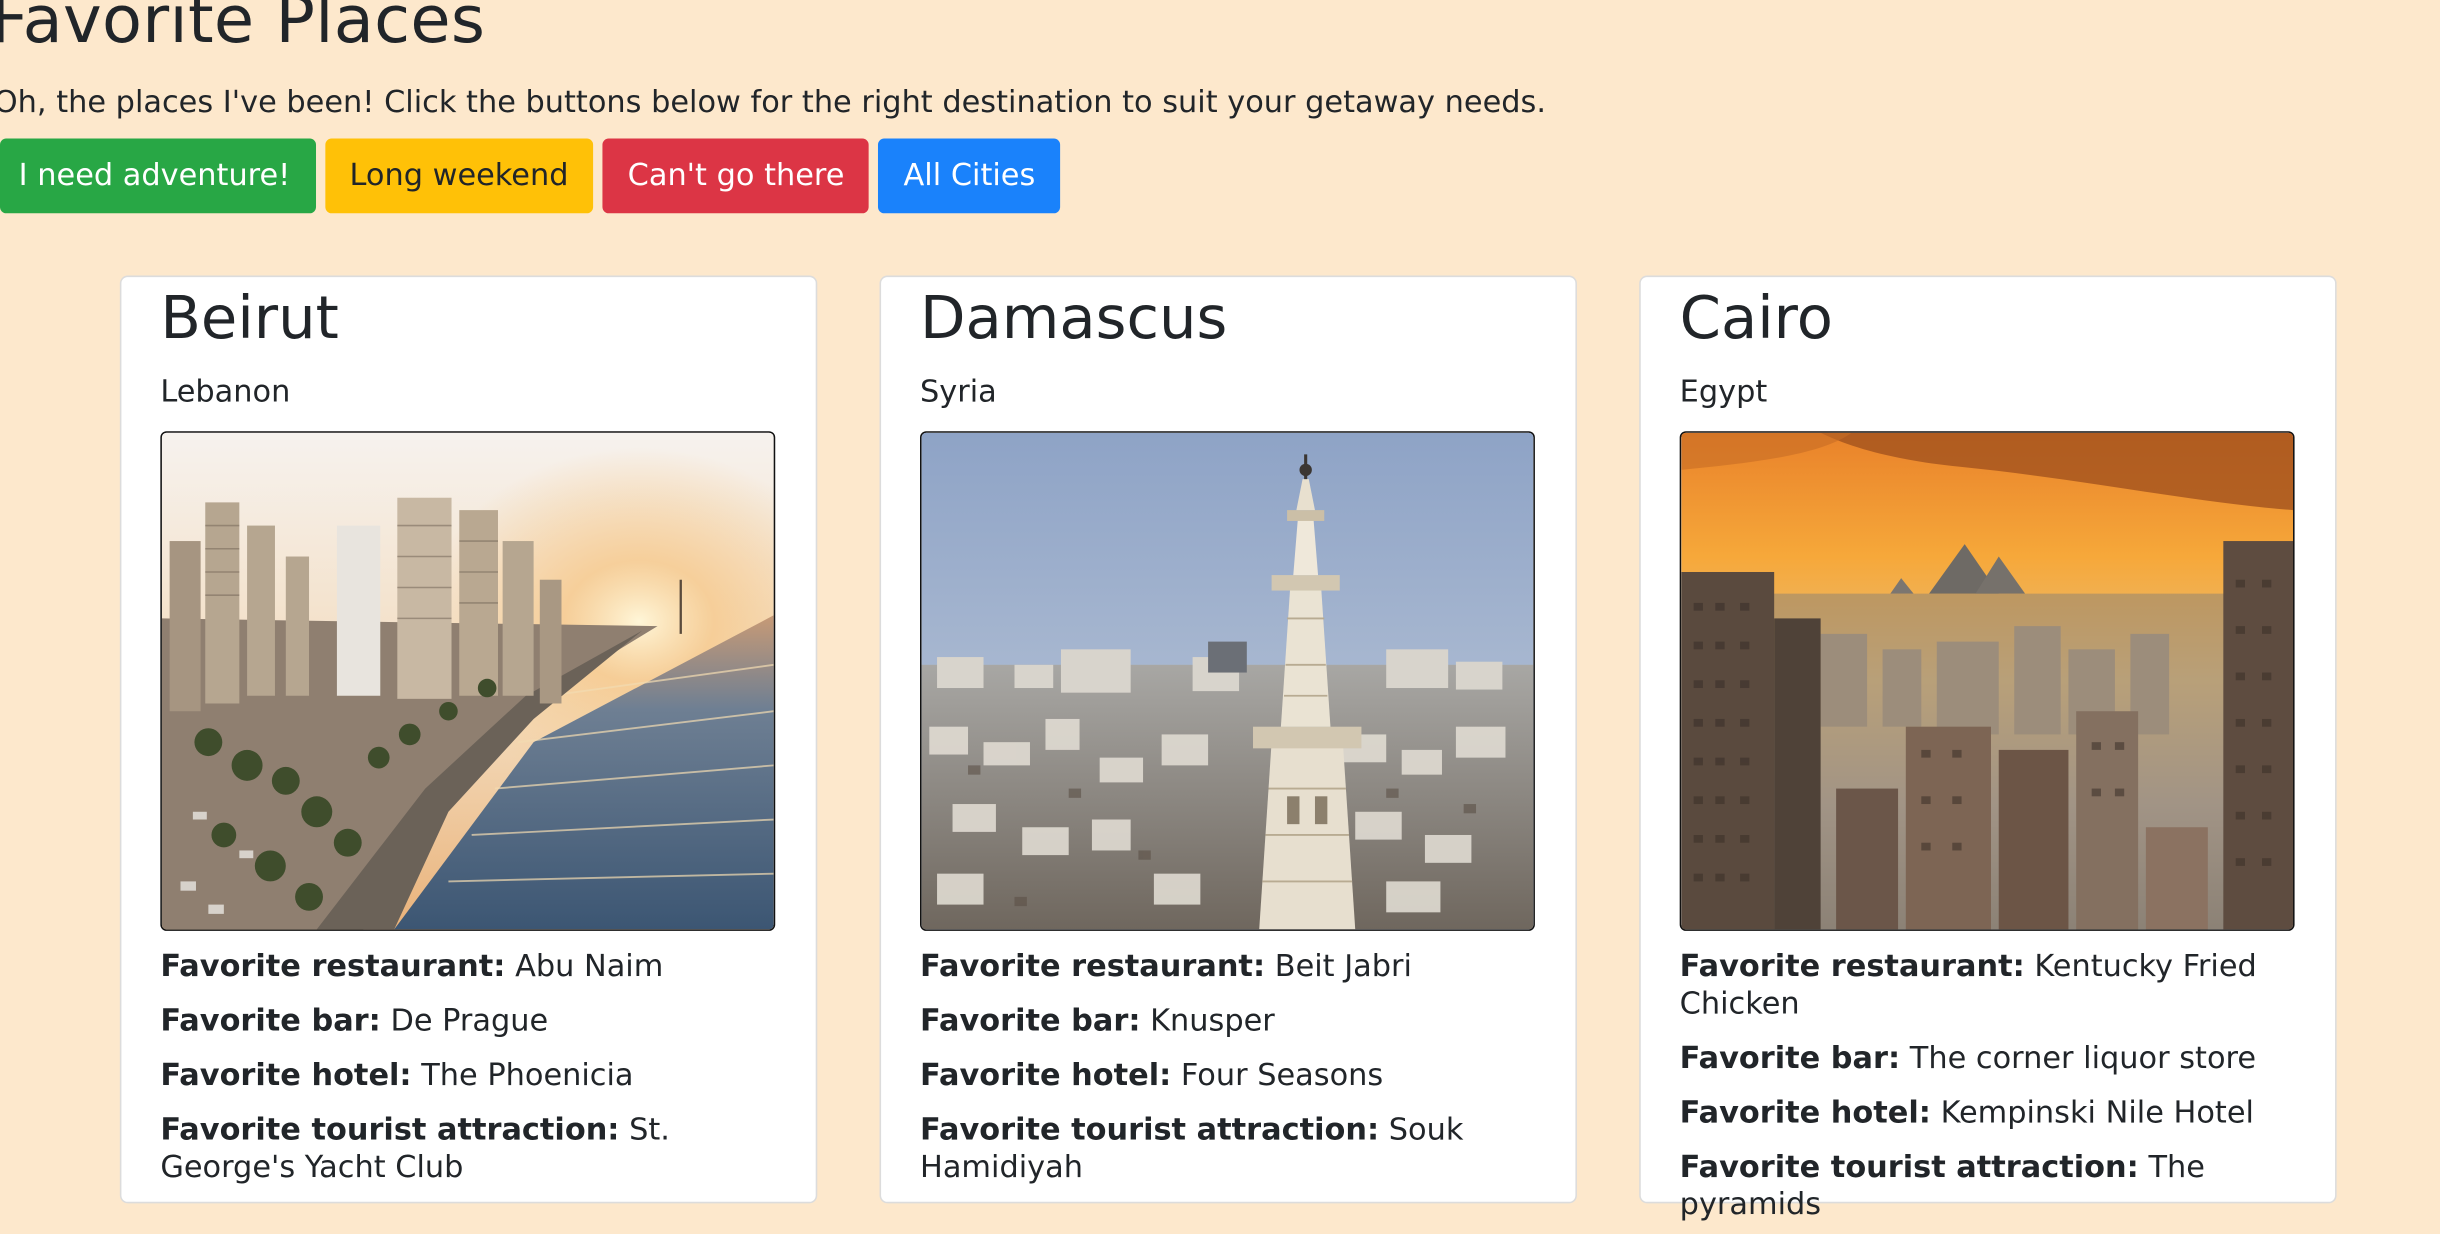  I want to click on country-name: Syria, so click(958, 391).